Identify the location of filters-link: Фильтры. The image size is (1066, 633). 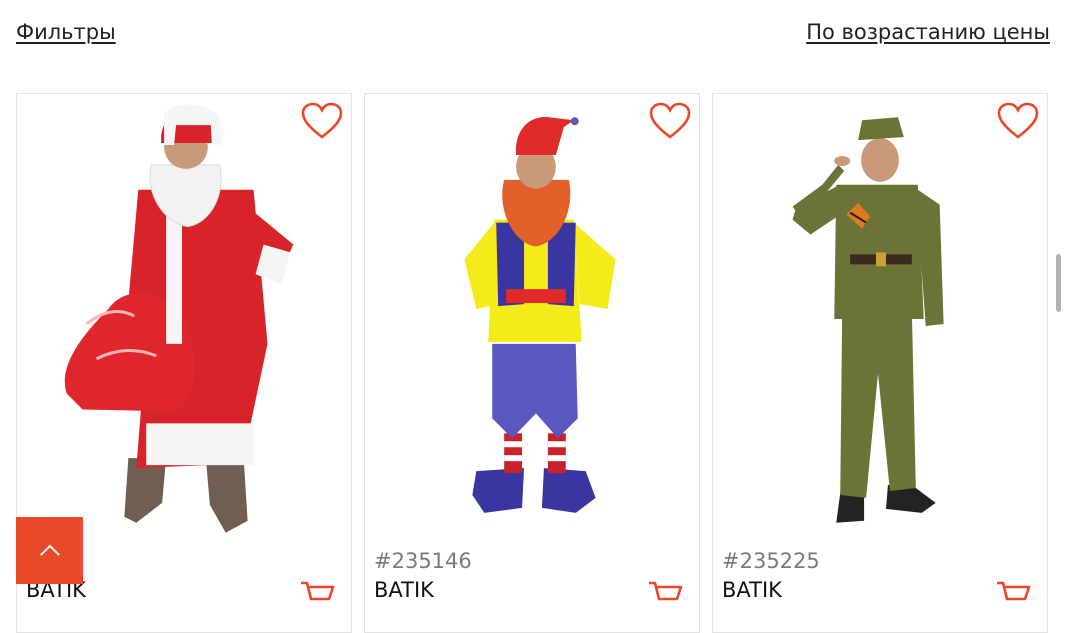
(66, 32).